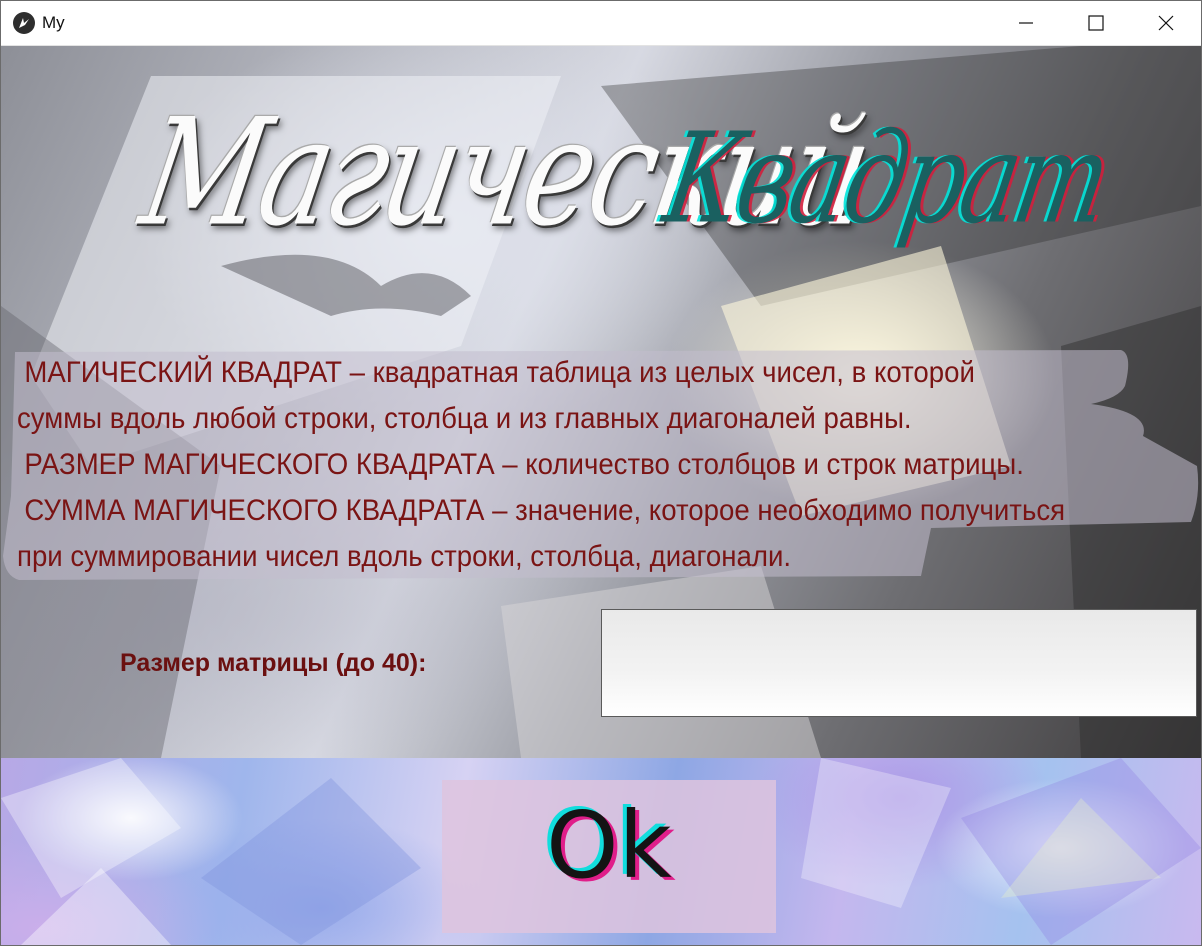  I want to click on maximize-button, so click(1096, 23).